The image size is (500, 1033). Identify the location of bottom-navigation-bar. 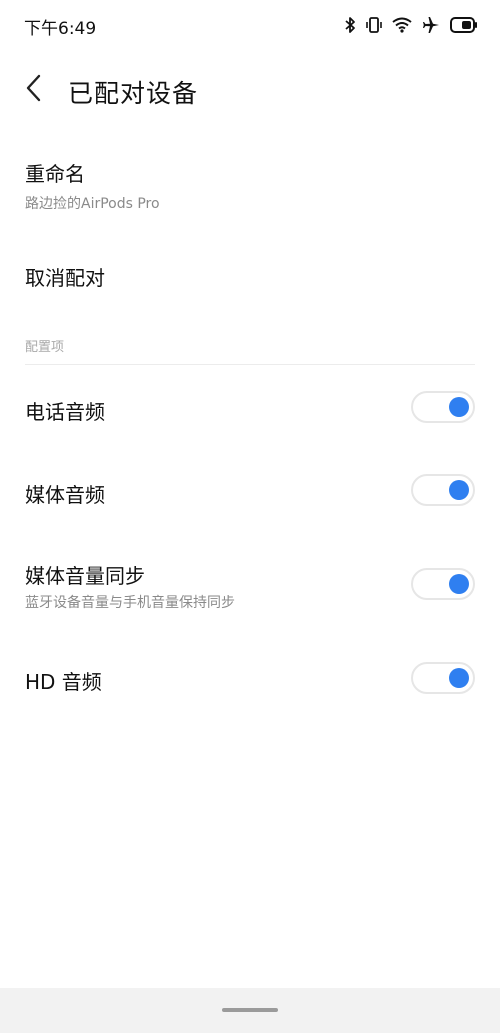
(250, 1010).